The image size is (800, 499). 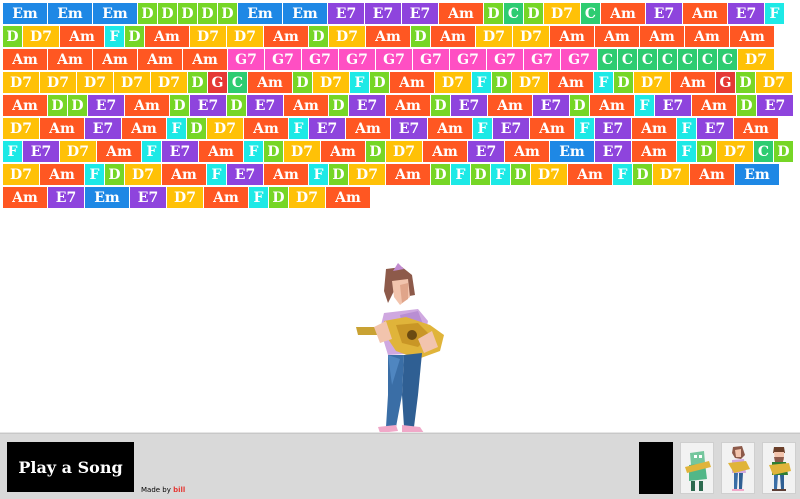 I want to click on thumbnail-man-player, so click(x=779, y=468).